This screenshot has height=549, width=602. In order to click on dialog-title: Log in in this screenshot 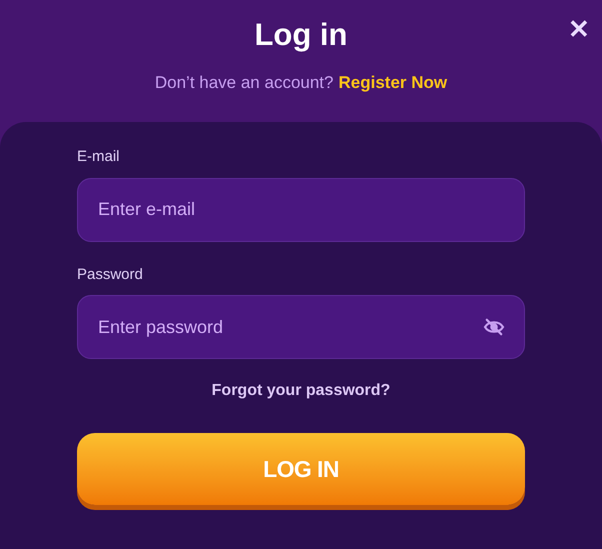, I will do `click(301, 35)`.